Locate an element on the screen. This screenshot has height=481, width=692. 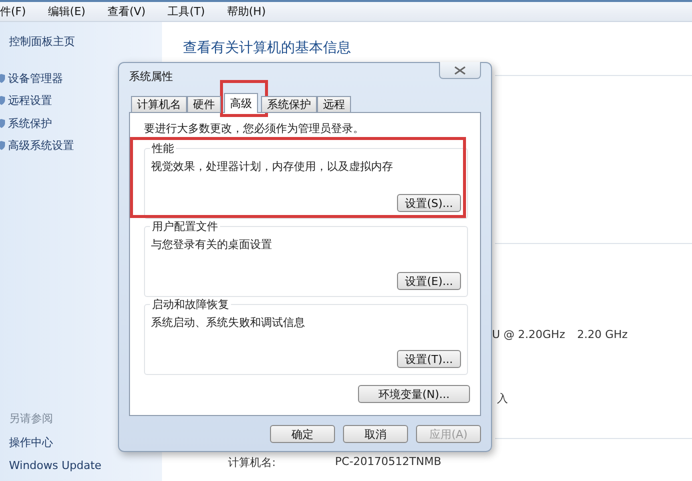
processor-text: U @ 2.20GHz is located at coordinates (529, 334).